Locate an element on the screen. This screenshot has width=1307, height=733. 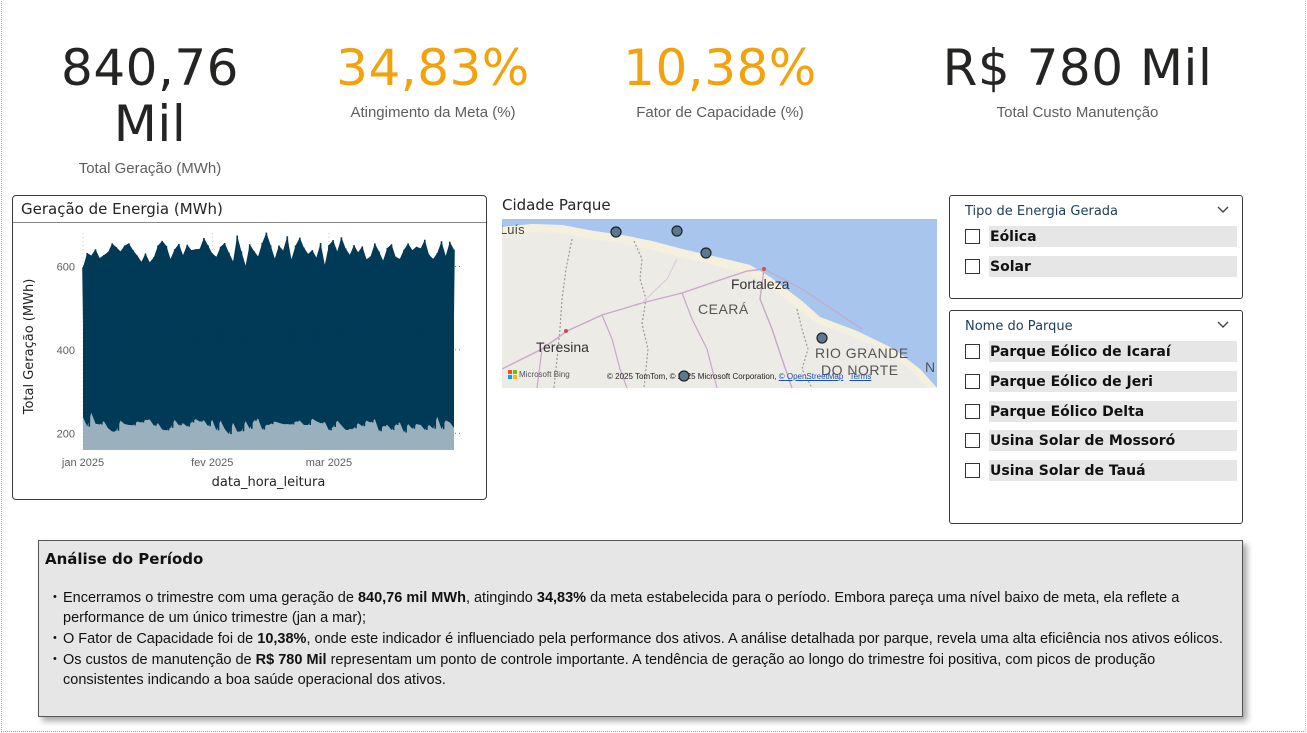
slicer-tipo-energia: Tipo de Energia Gerada Eólica Solar is located at coordinates (1096, 247).